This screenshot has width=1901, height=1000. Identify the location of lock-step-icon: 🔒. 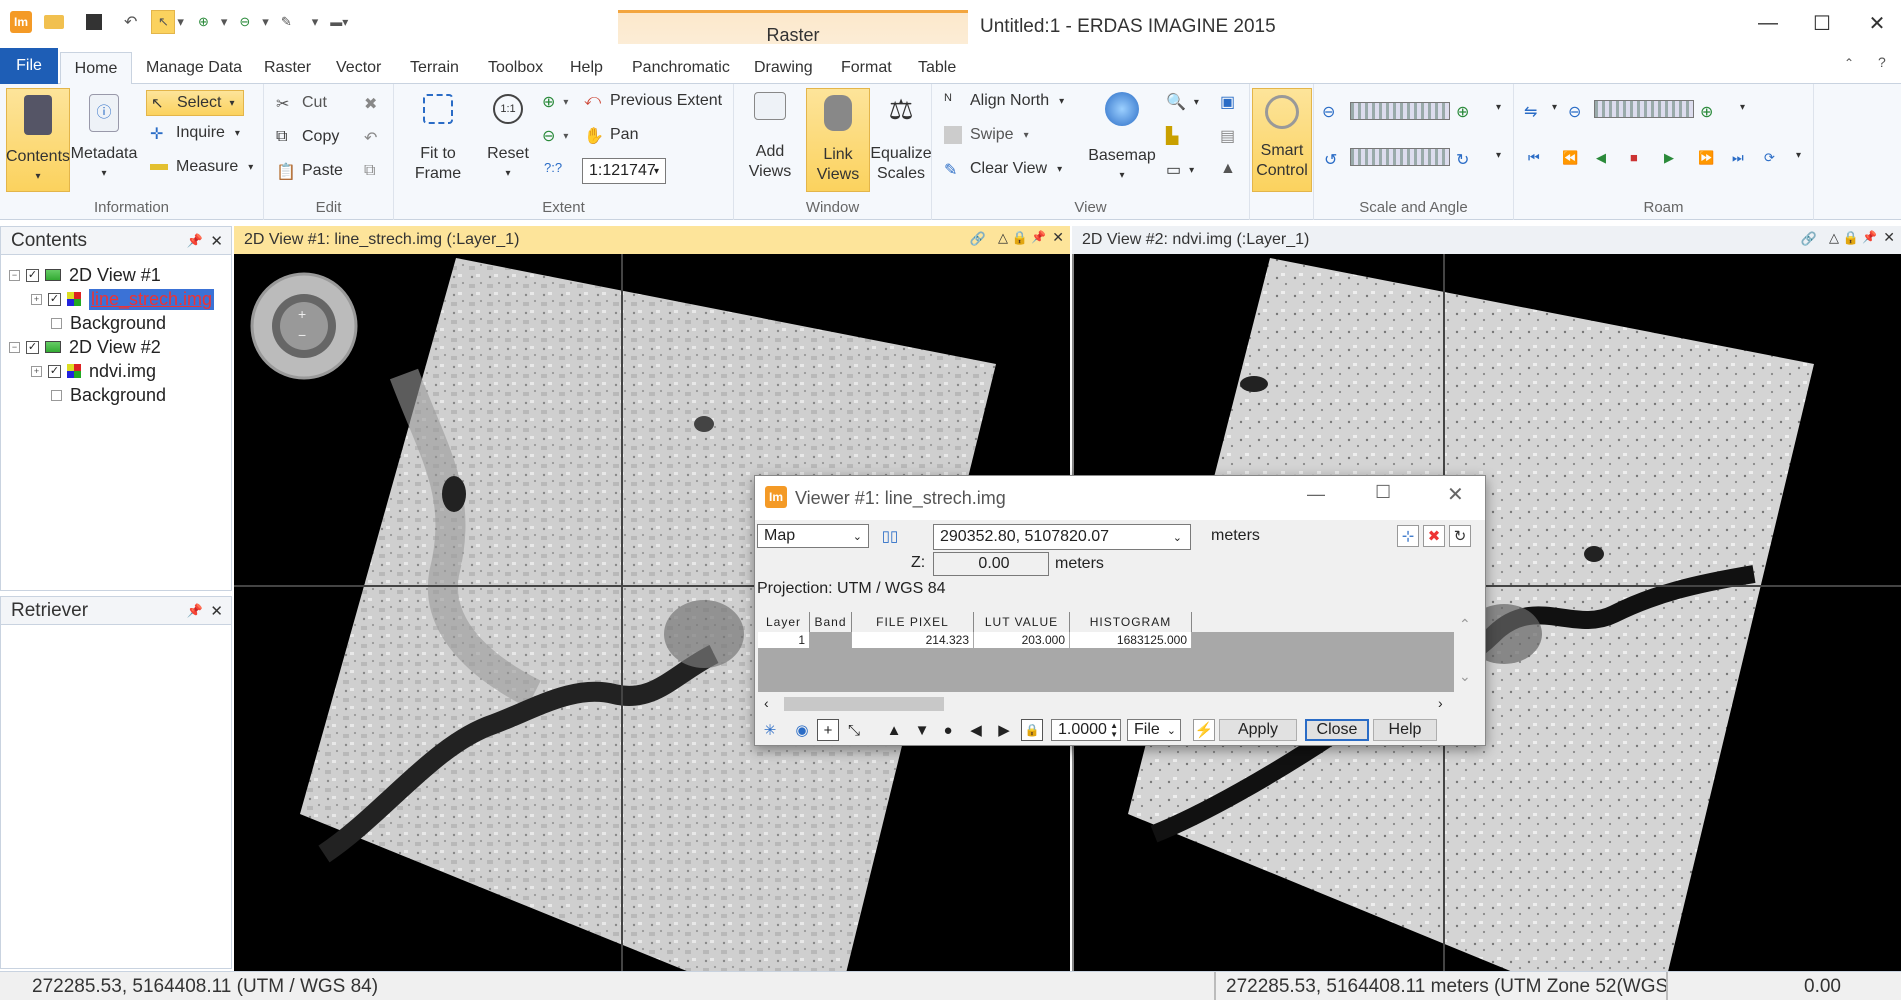
(1032, 730).